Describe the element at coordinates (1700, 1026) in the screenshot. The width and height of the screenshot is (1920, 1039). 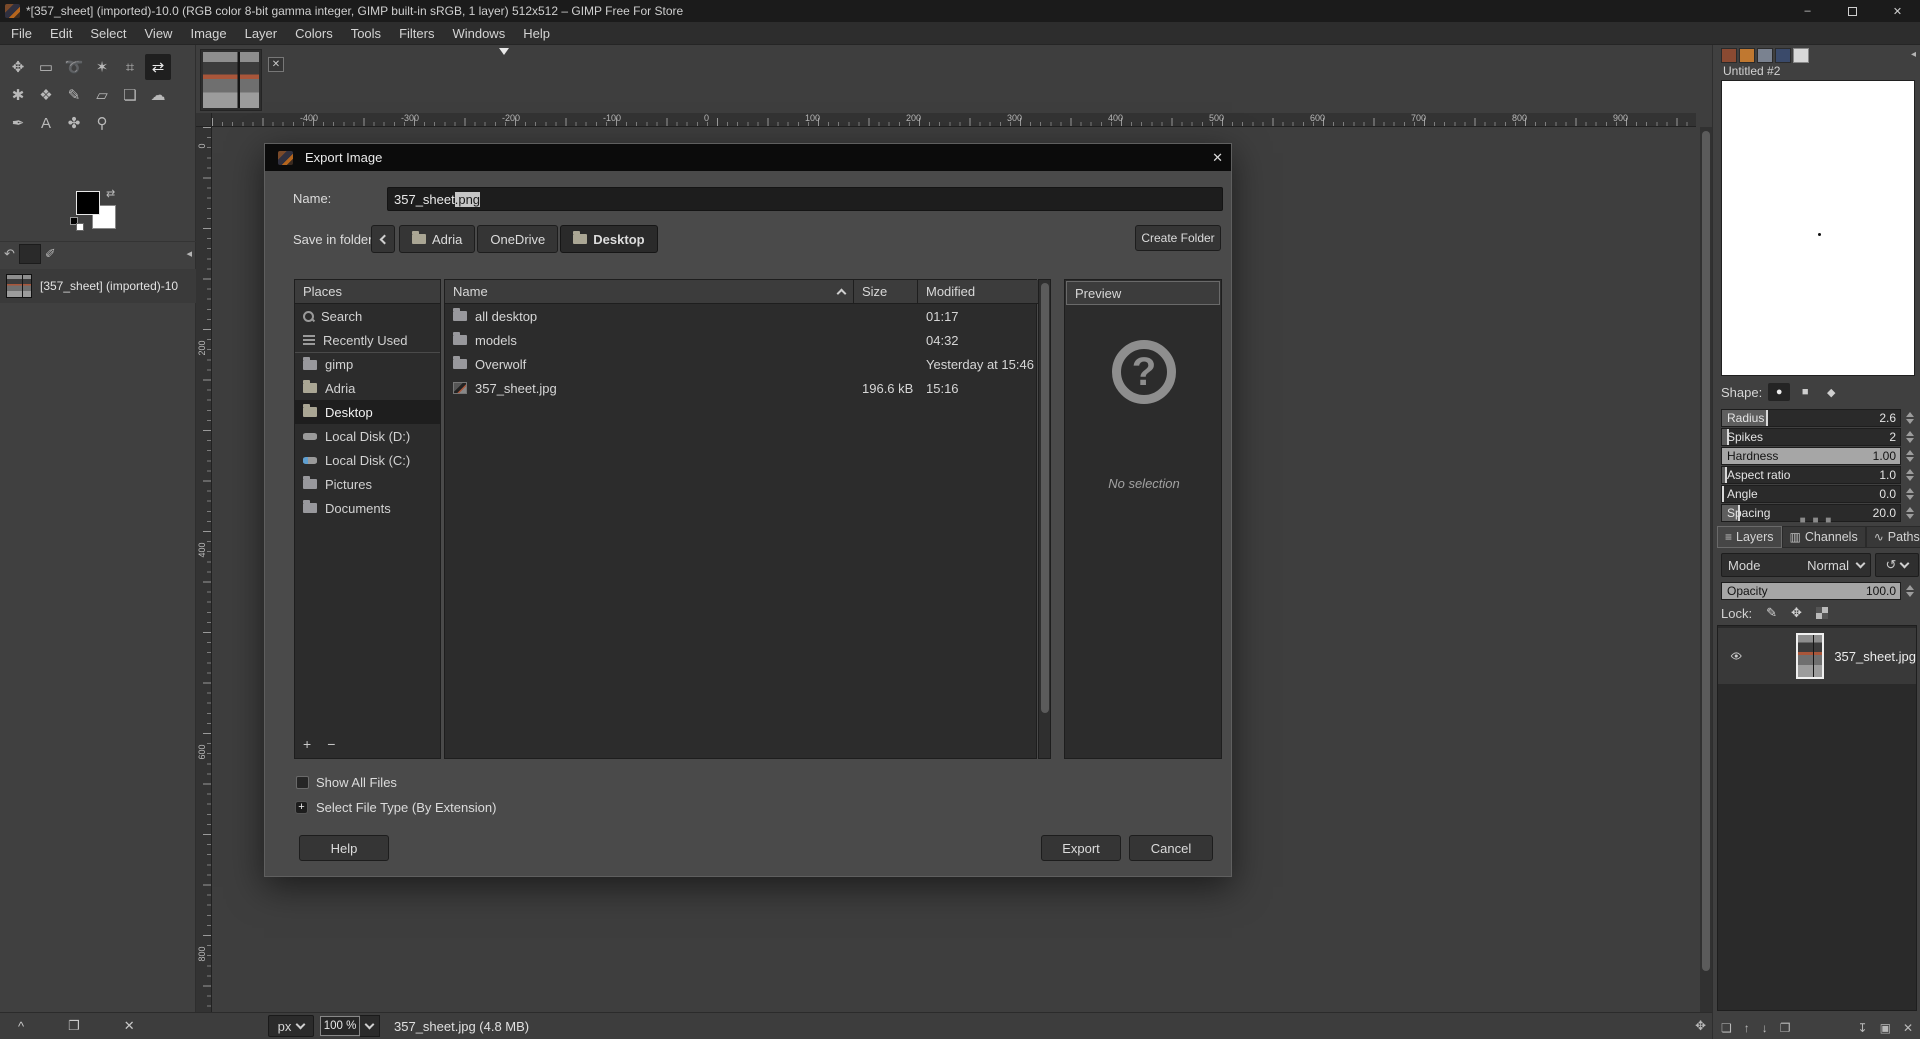
I see `navigation-icon: ✥` at that location.